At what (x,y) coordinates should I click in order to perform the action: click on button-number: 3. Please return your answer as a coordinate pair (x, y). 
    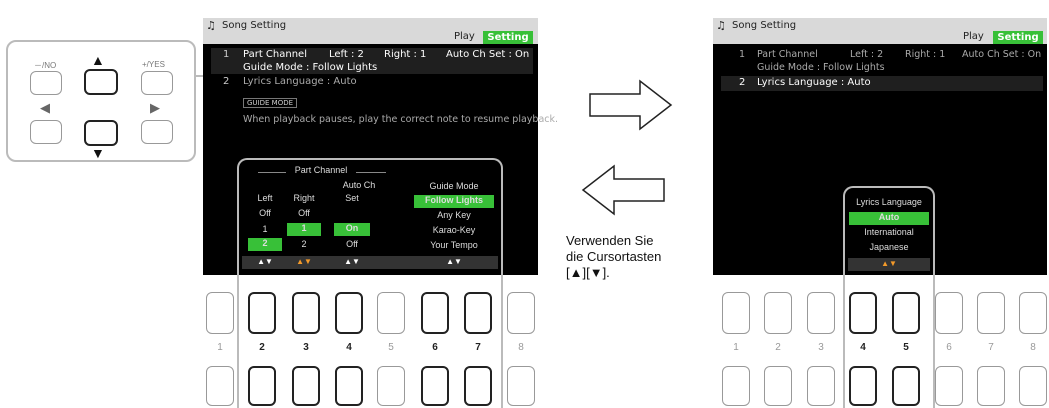
    Looking at the image, I should click on (821, 347).